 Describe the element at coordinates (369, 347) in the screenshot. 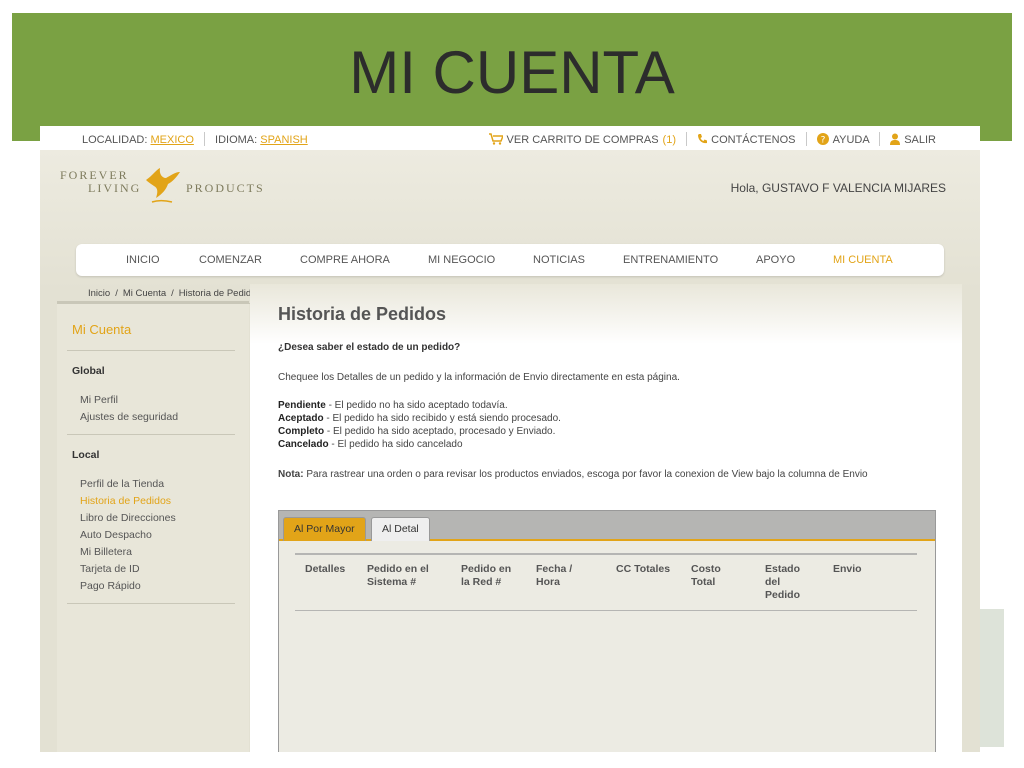

I see `order-status-question: ¿Desea saber el estado de un pedido?` at that location.